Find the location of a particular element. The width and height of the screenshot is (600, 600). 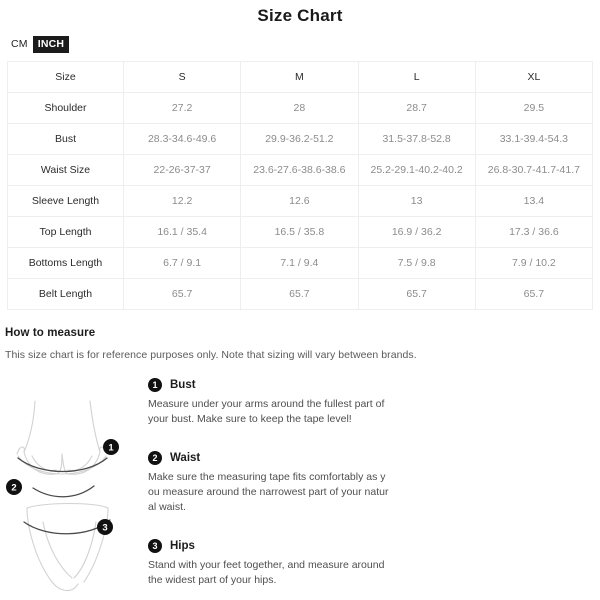

row-value: 17.3 / 36.6 is located at coordinates (534, 232).